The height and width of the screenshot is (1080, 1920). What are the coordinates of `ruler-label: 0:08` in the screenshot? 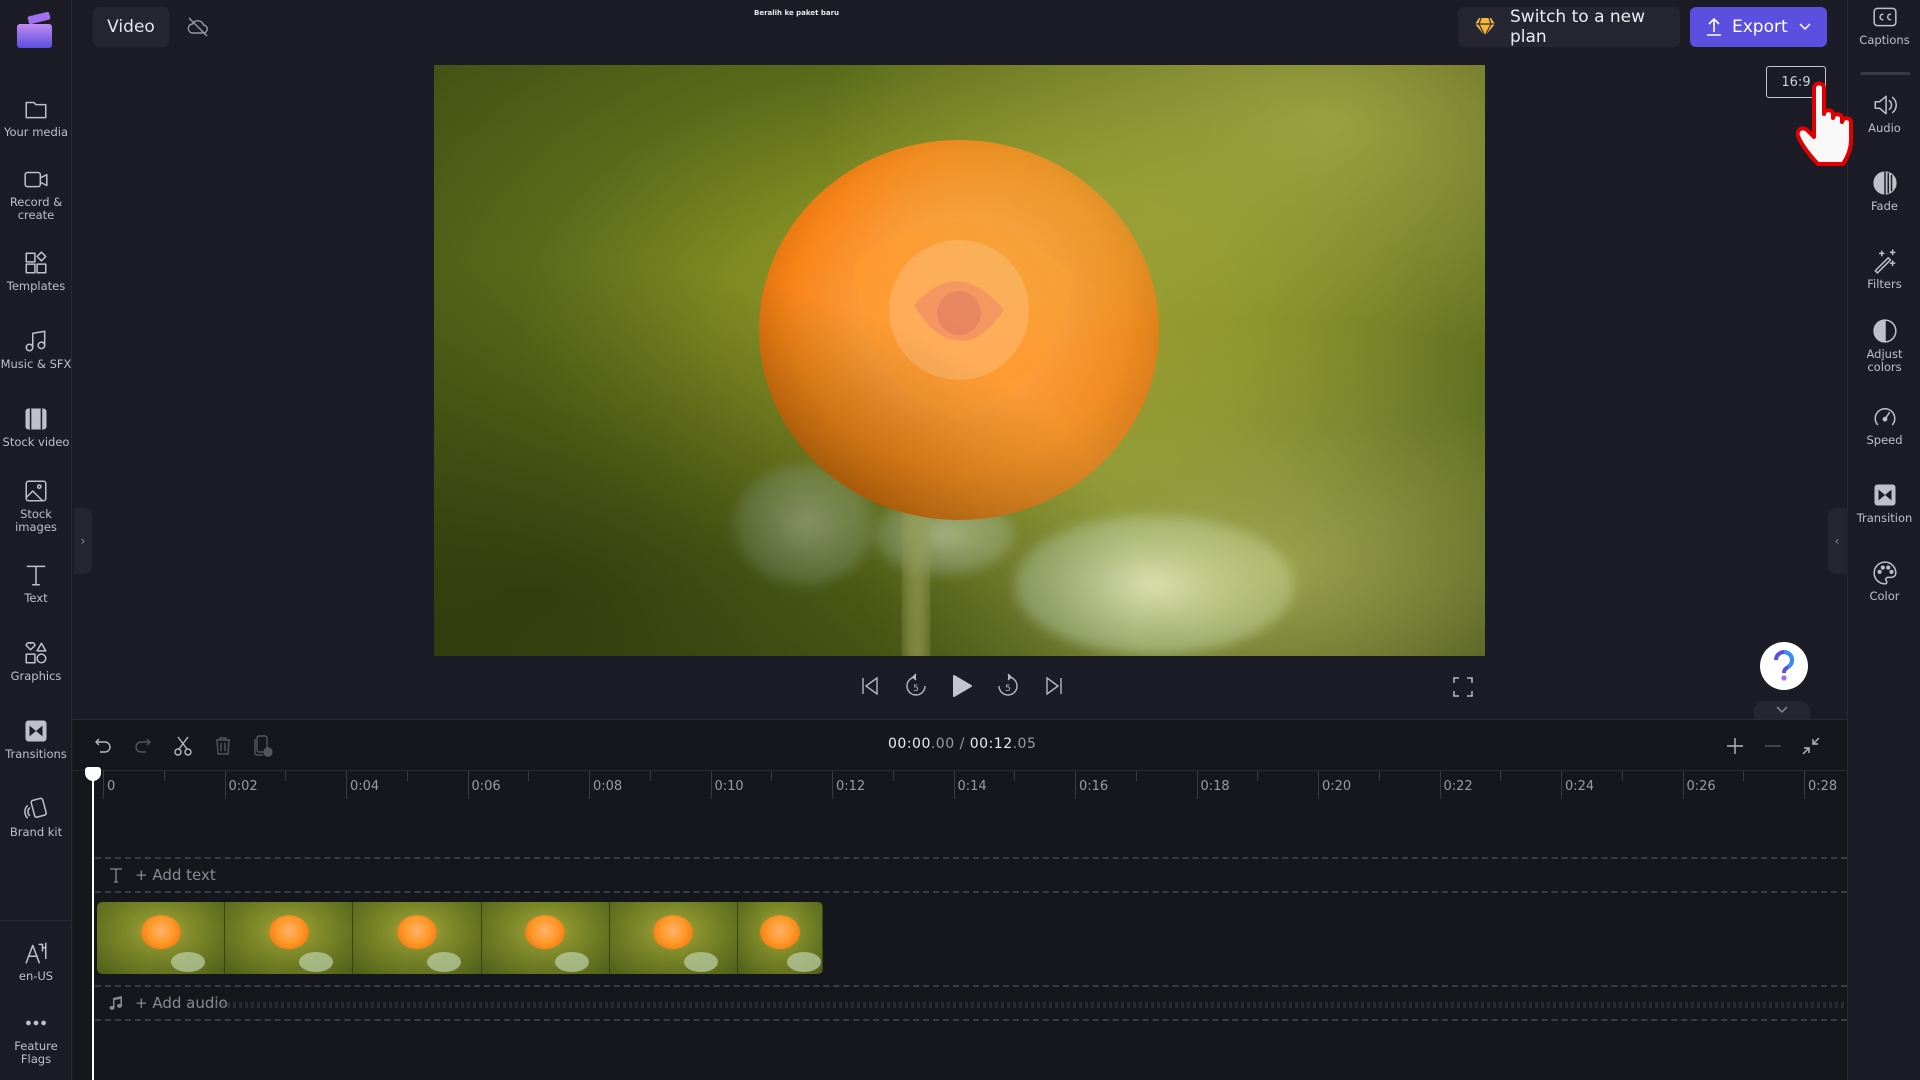 It's located at (608, 786).